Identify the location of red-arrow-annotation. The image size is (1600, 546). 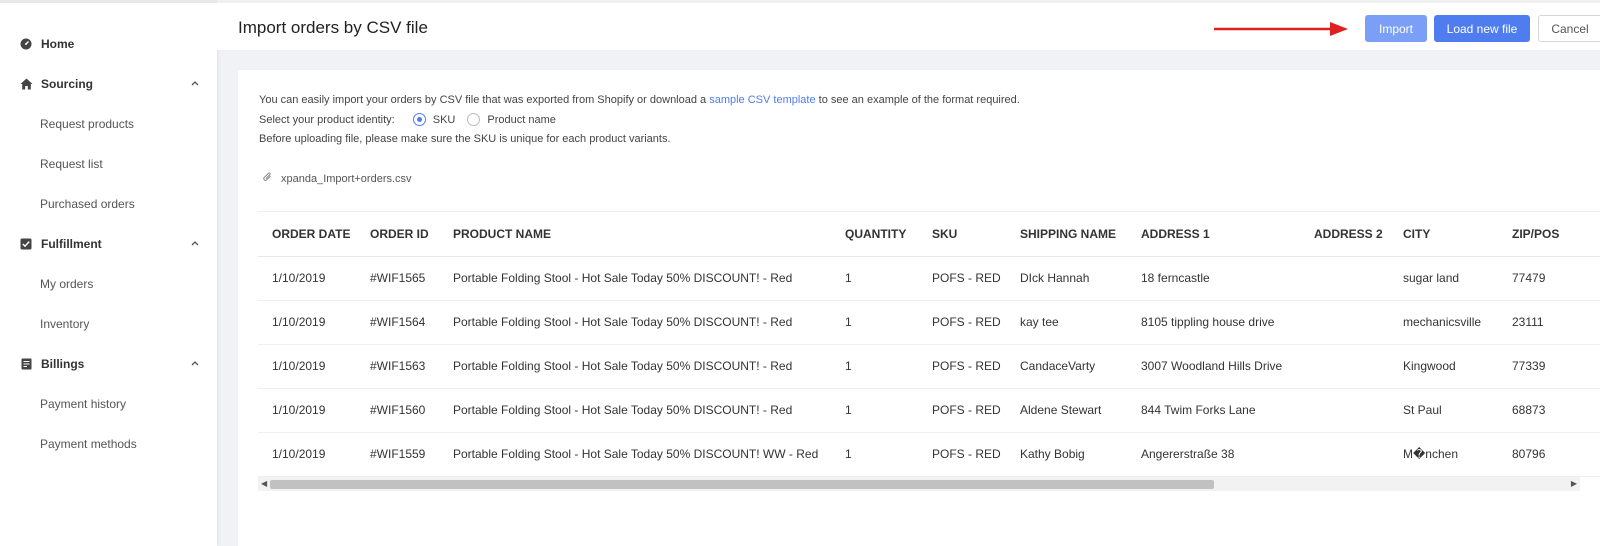
(1281, 29).